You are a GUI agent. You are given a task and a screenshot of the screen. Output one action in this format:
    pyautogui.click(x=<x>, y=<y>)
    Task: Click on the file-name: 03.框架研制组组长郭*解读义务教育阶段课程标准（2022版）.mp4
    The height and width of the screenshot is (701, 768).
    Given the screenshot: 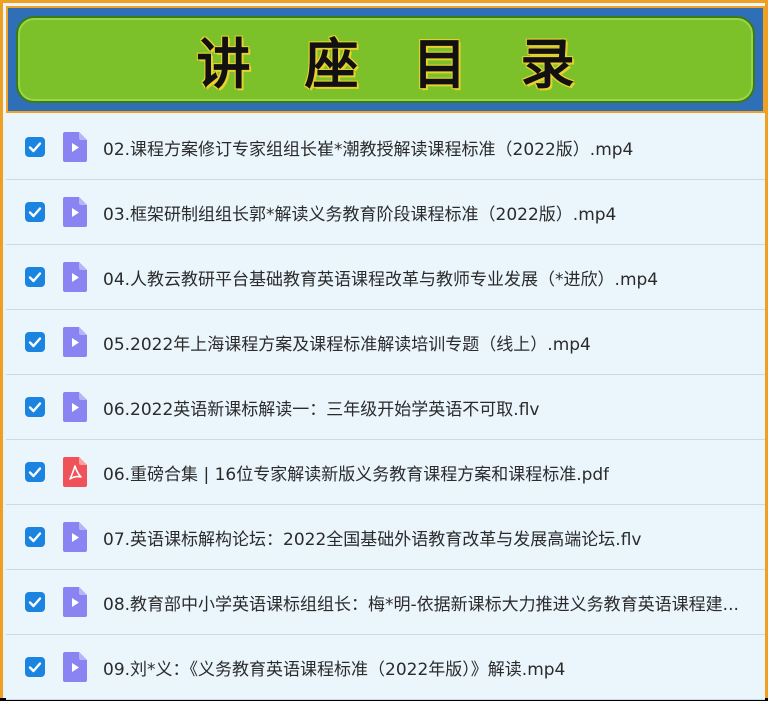 What is the action you would take?
    pyautogui.click(x=360, y=214)
    